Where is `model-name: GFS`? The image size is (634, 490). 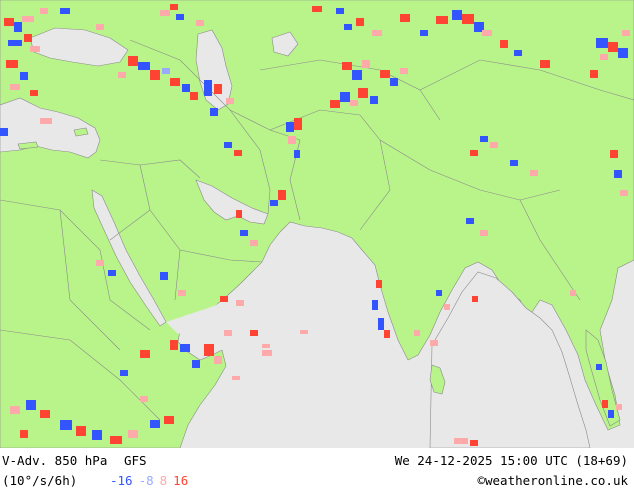
model-name: GFS is located at coordinates (135, 460).